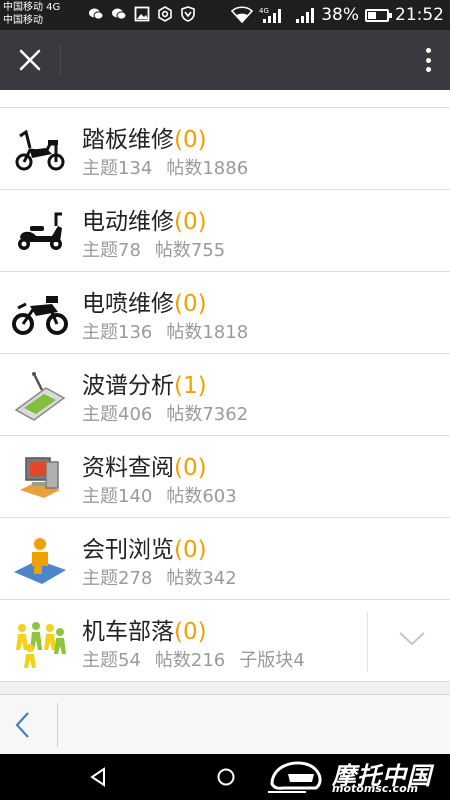 The image size is (450, 800). I want to click on back-arrow-icon, so click(23, 725).